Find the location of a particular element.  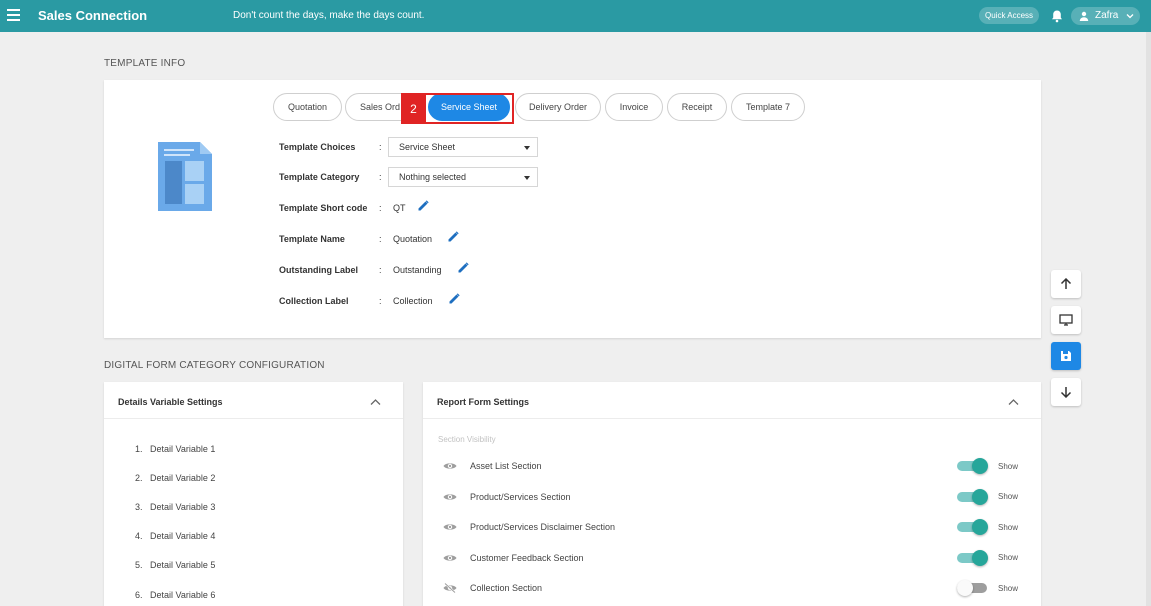

template-choices-label: Template Choices is located at coordinates (317, 147).